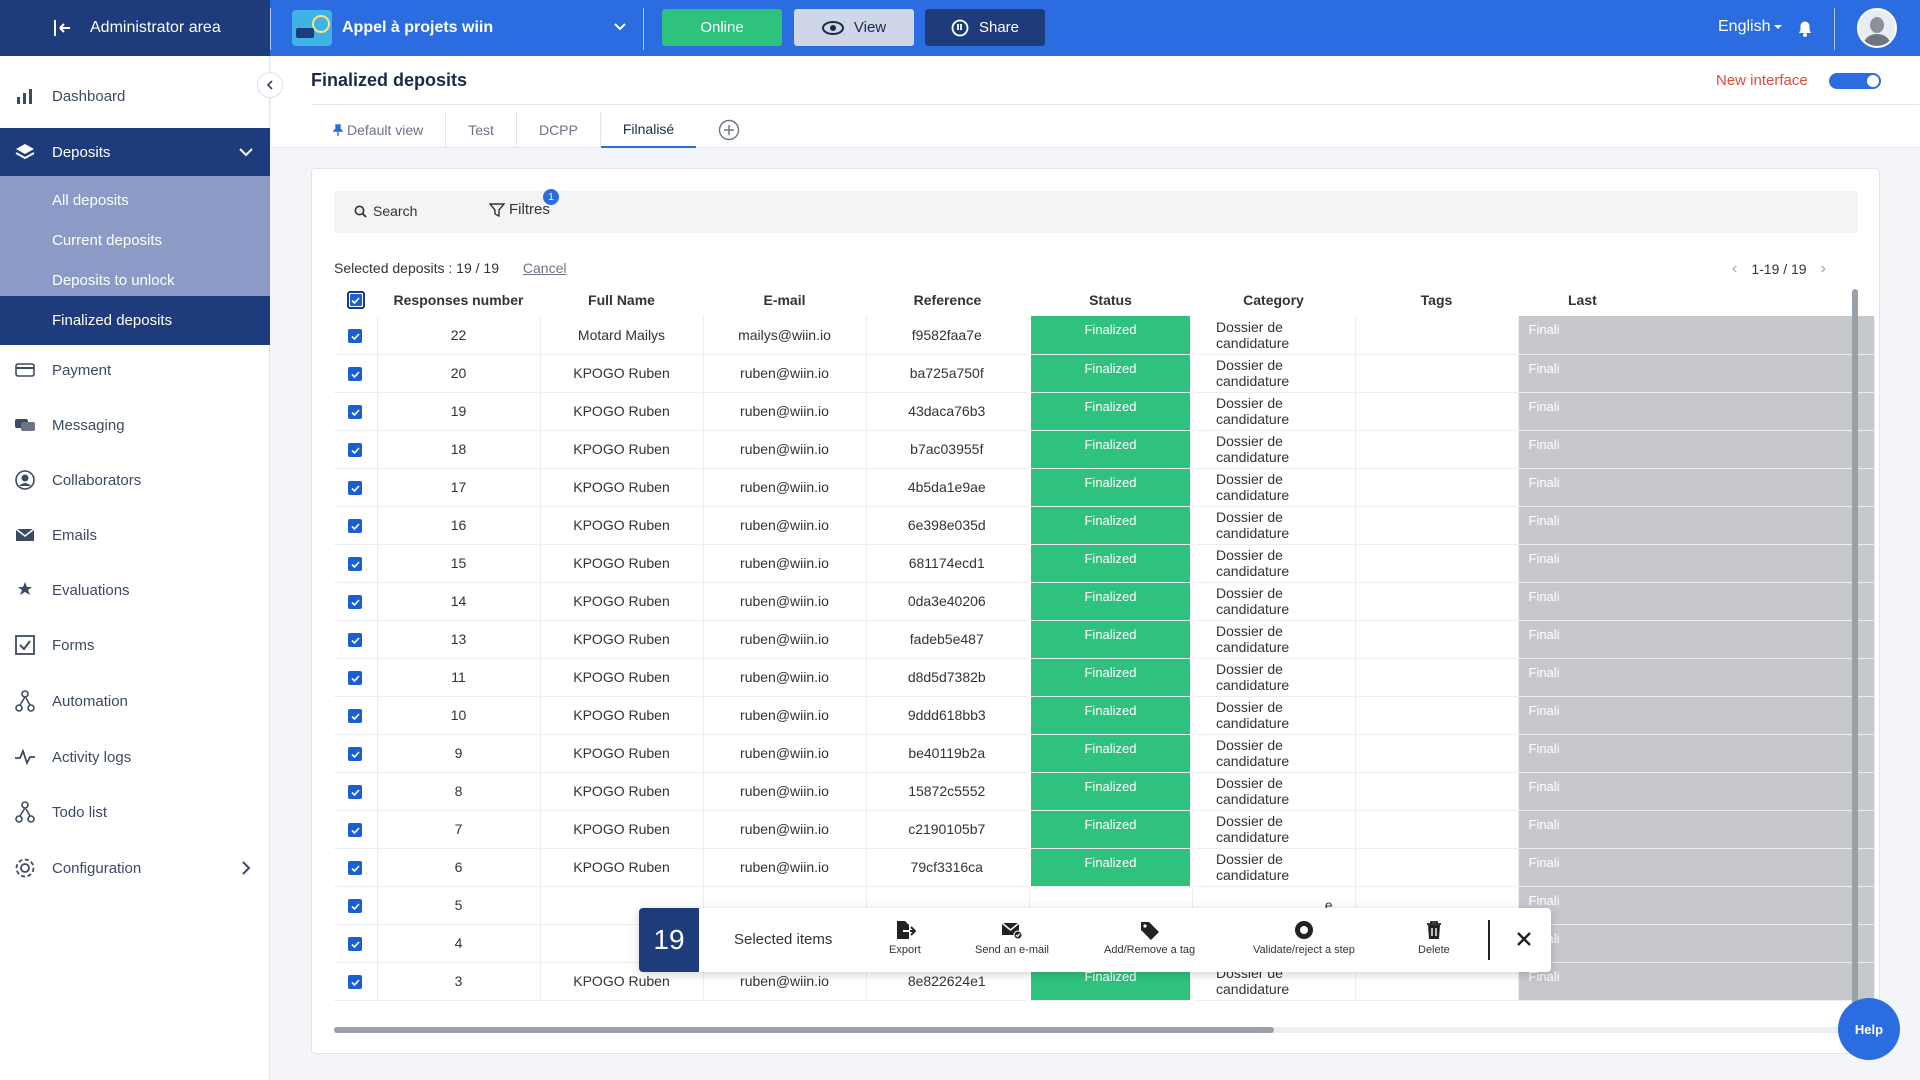  Describe the element at coordinates (1750, 27) in the screenshot. I see `language-selector: English` at that location.